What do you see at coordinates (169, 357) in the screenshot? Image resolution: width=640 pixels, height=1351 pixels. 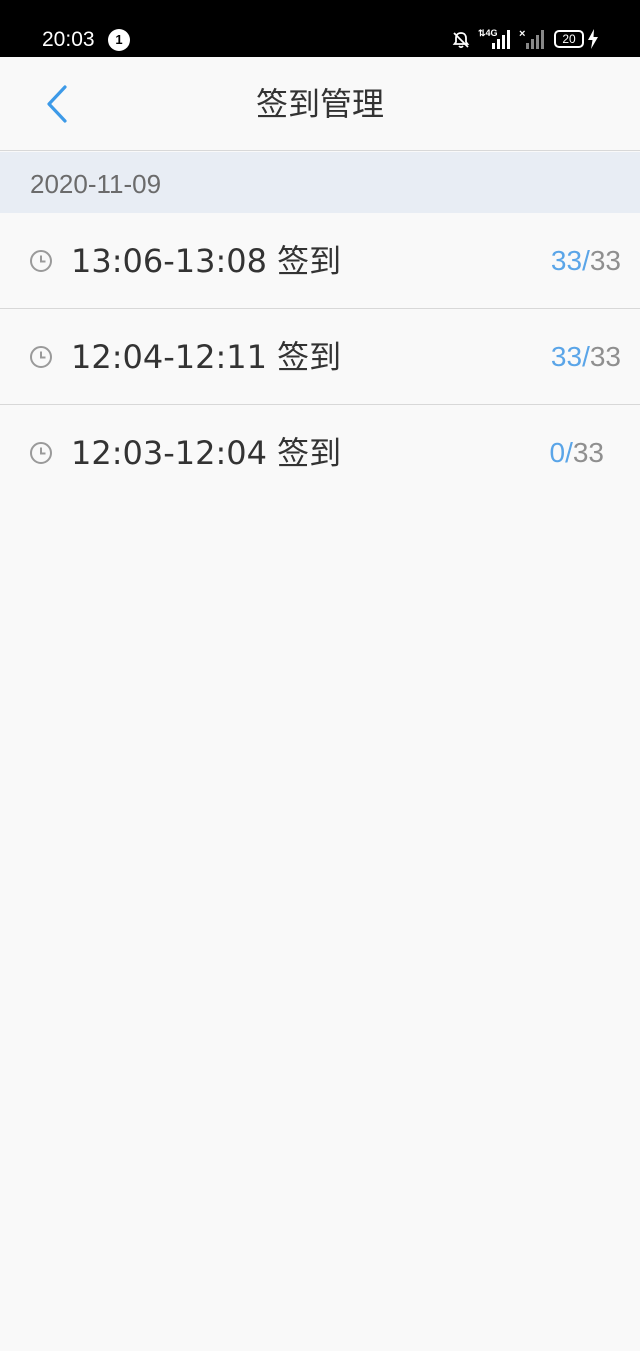 I see `session-time-range: 12:04-12:11` at bounding box center [169, 357].